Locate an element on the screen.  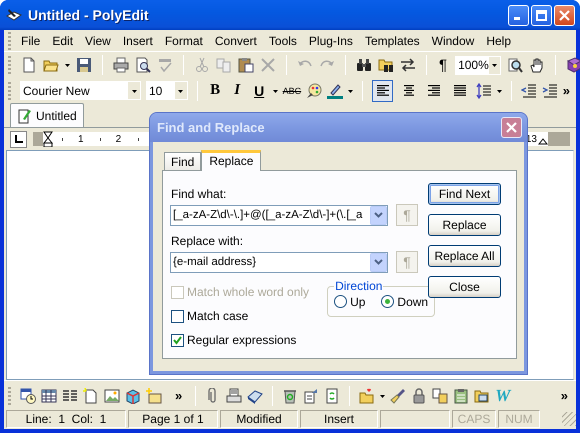
close-button is located at coordinates (511, 127).